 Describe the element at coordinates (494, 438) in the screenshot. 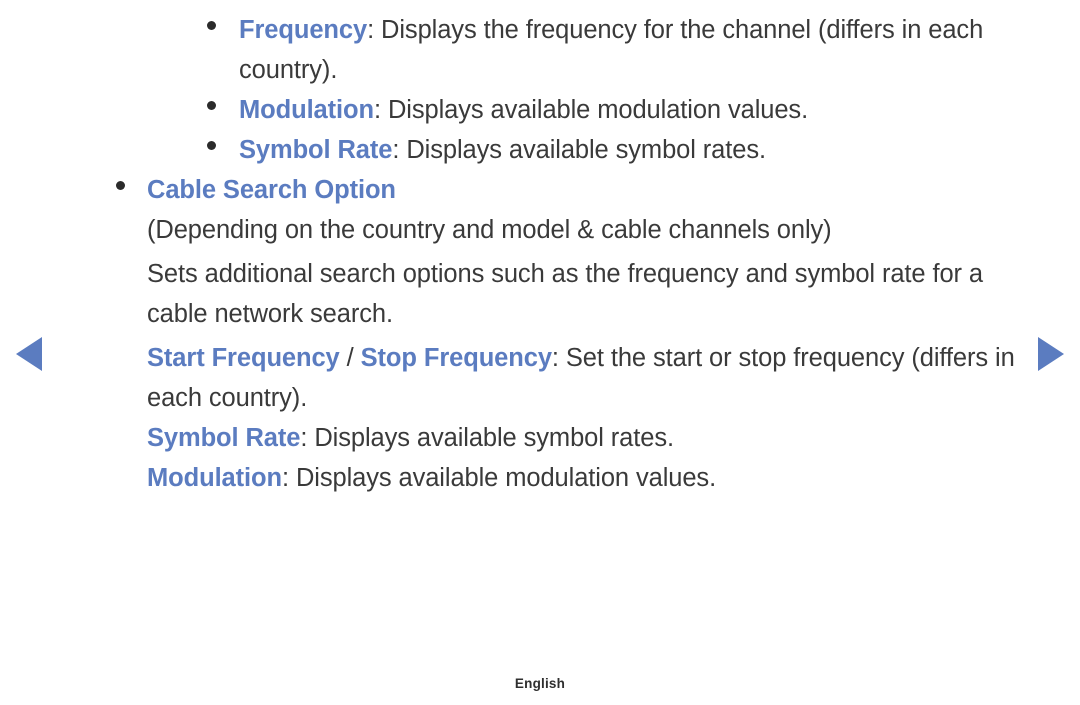

I see `sub-option-description: Displays available symbol rates.` at that location.